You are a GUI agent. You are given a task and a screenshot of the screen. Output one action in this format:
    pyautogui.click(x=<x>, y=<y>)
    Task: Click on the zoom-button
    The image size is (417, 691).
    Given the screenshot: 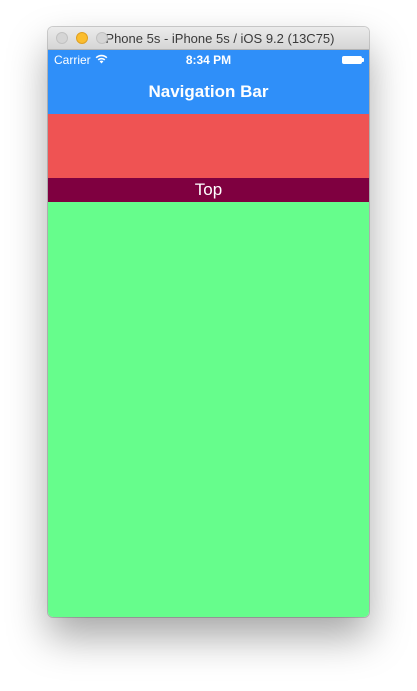 What is the action you would take?
    pyautogui.click(x=102, y=38)
    